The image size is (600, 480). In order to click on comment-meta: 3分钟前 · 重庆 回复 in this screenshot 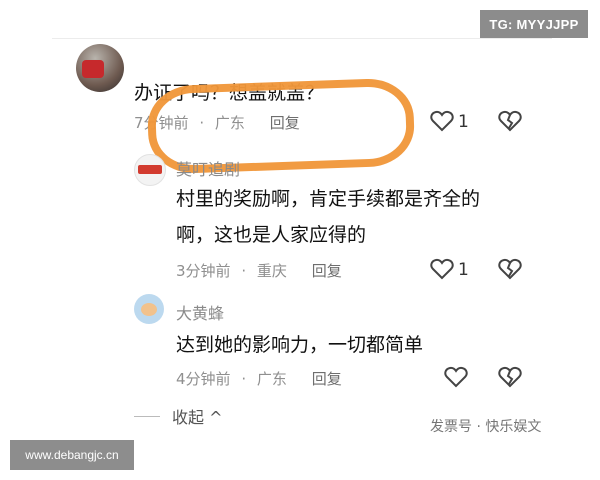, I will do `click(262, 270)`.